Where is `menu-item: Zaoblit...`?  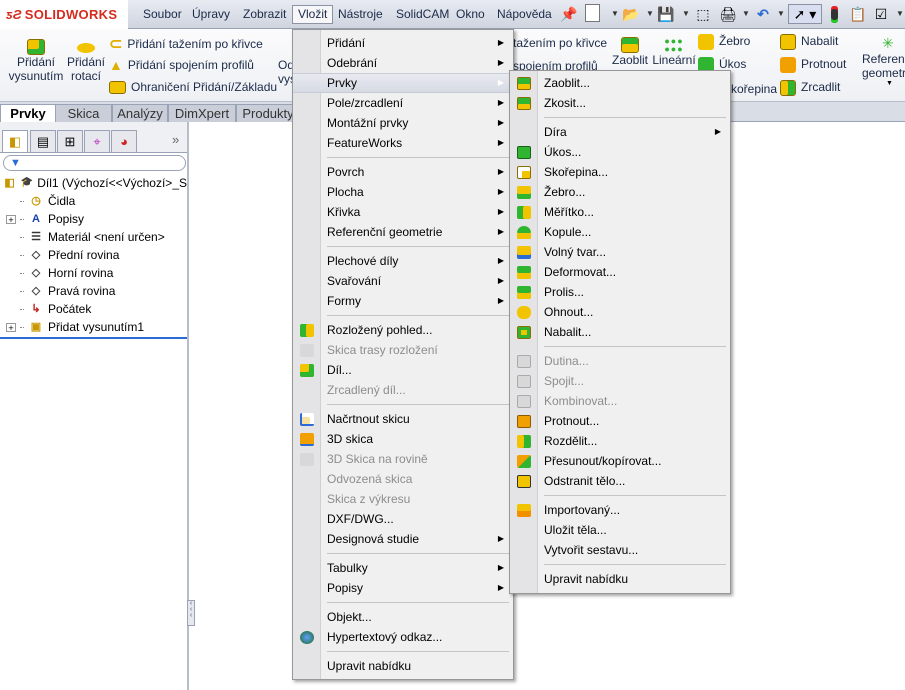 menu-item: Zaoblit... is located at coordinates (620, 83).